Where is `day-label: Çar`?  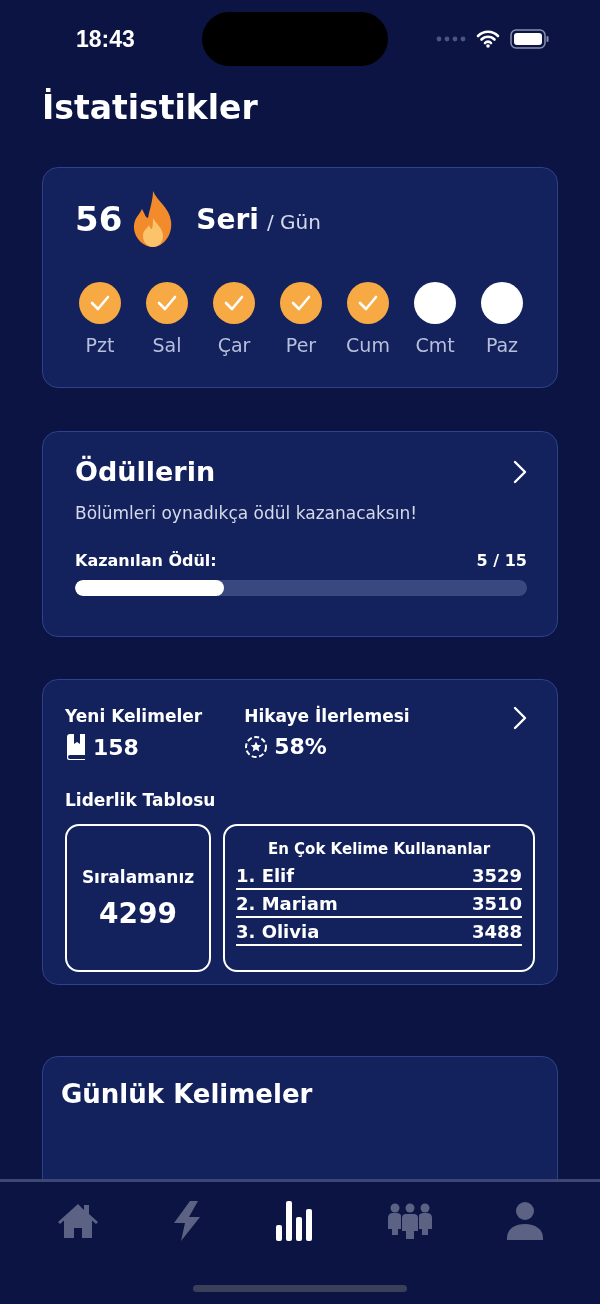
day-label: Çar is located at coordinates (234, 345).